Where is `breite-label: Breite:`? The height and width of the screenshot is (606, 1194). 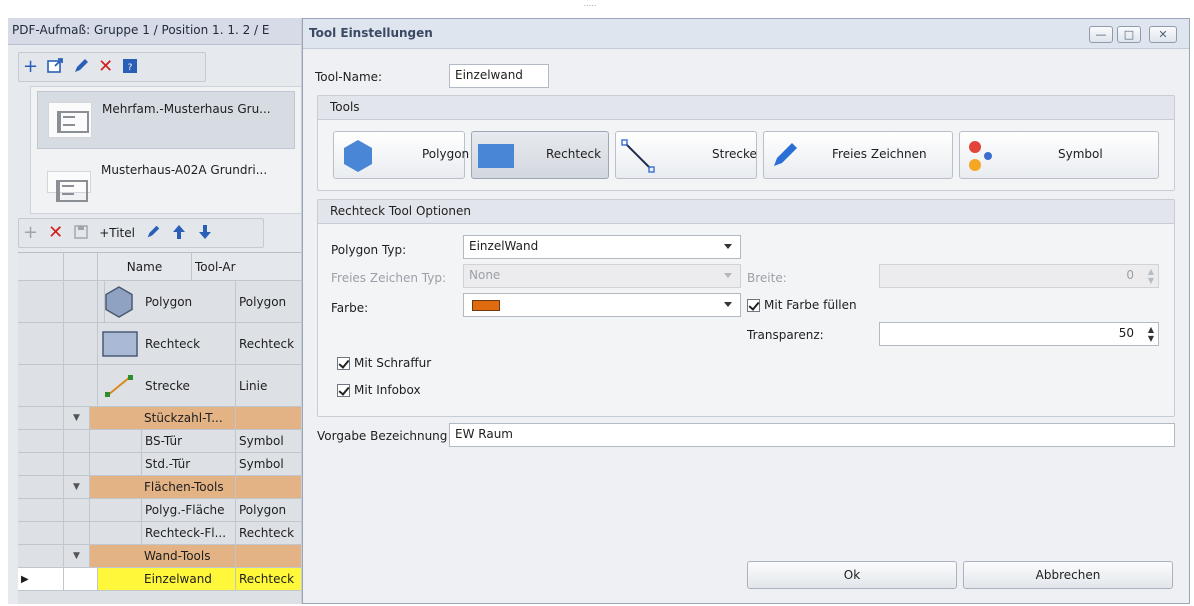 breite-label: Breite: is located at coordinates (767, 278).